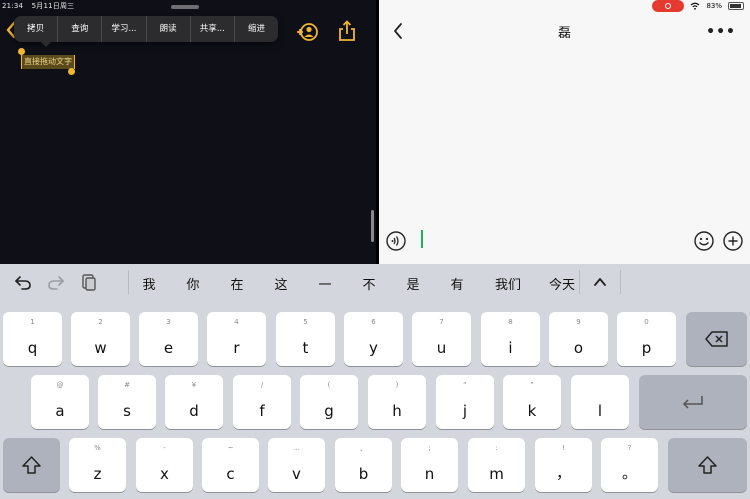 This screenshot has width=750, height=499. I want to click on key-s: # s, so click(127, 402).